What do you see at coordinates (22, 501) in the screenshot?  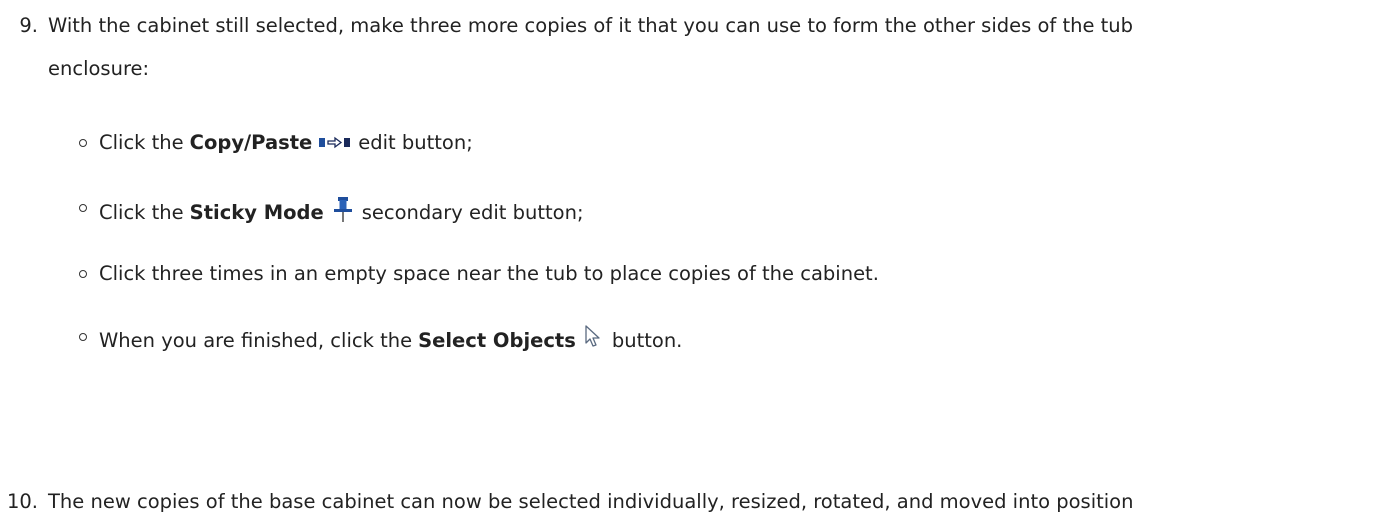 I see `step-10-number: 10.` at bounding box center [22, 501].